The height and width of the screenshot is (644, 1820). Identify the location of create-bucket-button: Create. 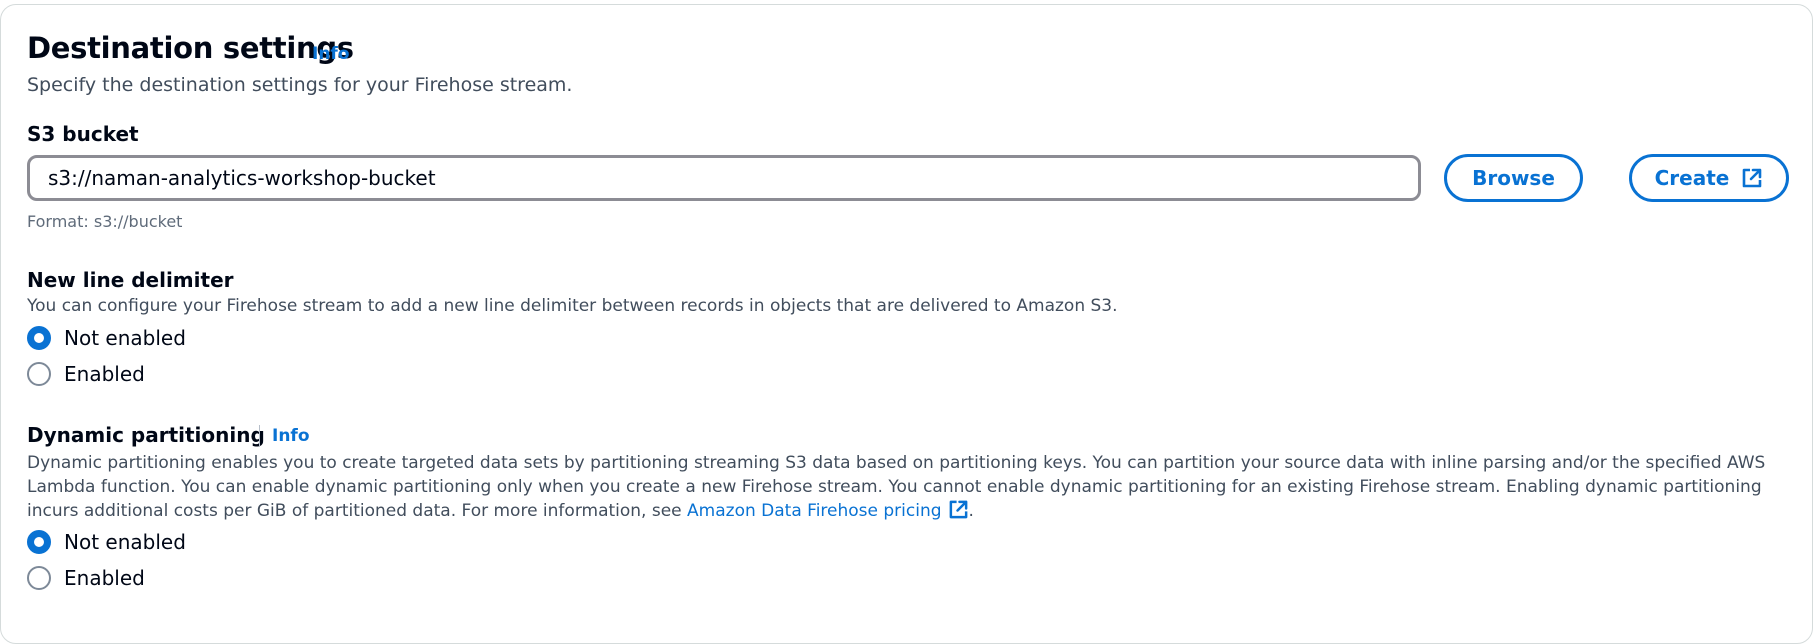
(1709, 178).